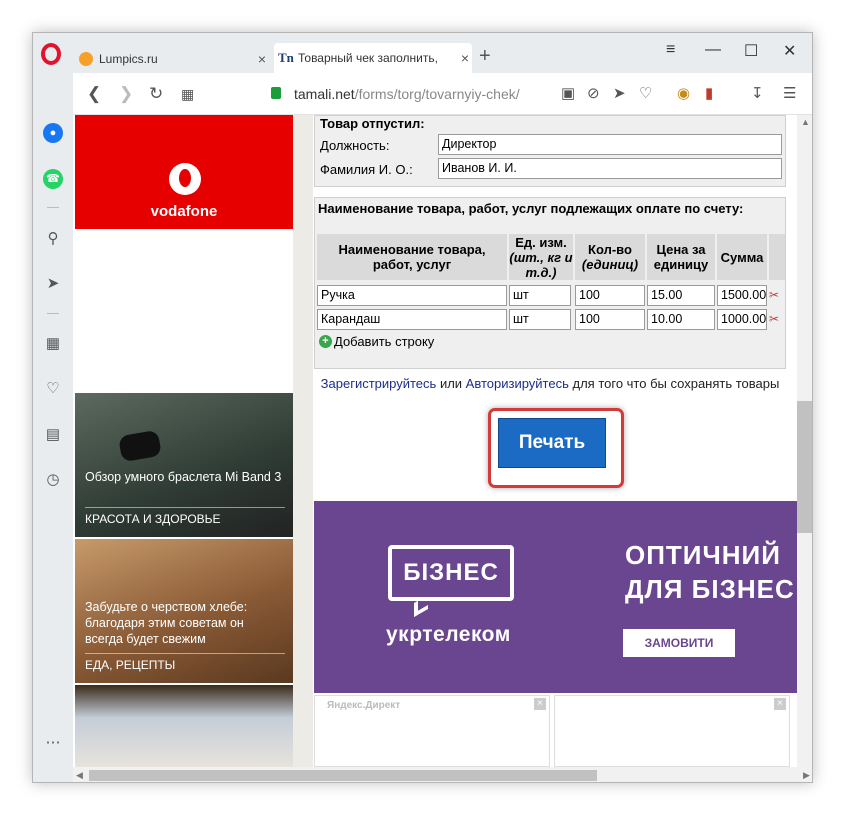  Describe the element at coordinates (610, 264) in the screenshot. I see `col-qty-sub: (единиц)` at that location.